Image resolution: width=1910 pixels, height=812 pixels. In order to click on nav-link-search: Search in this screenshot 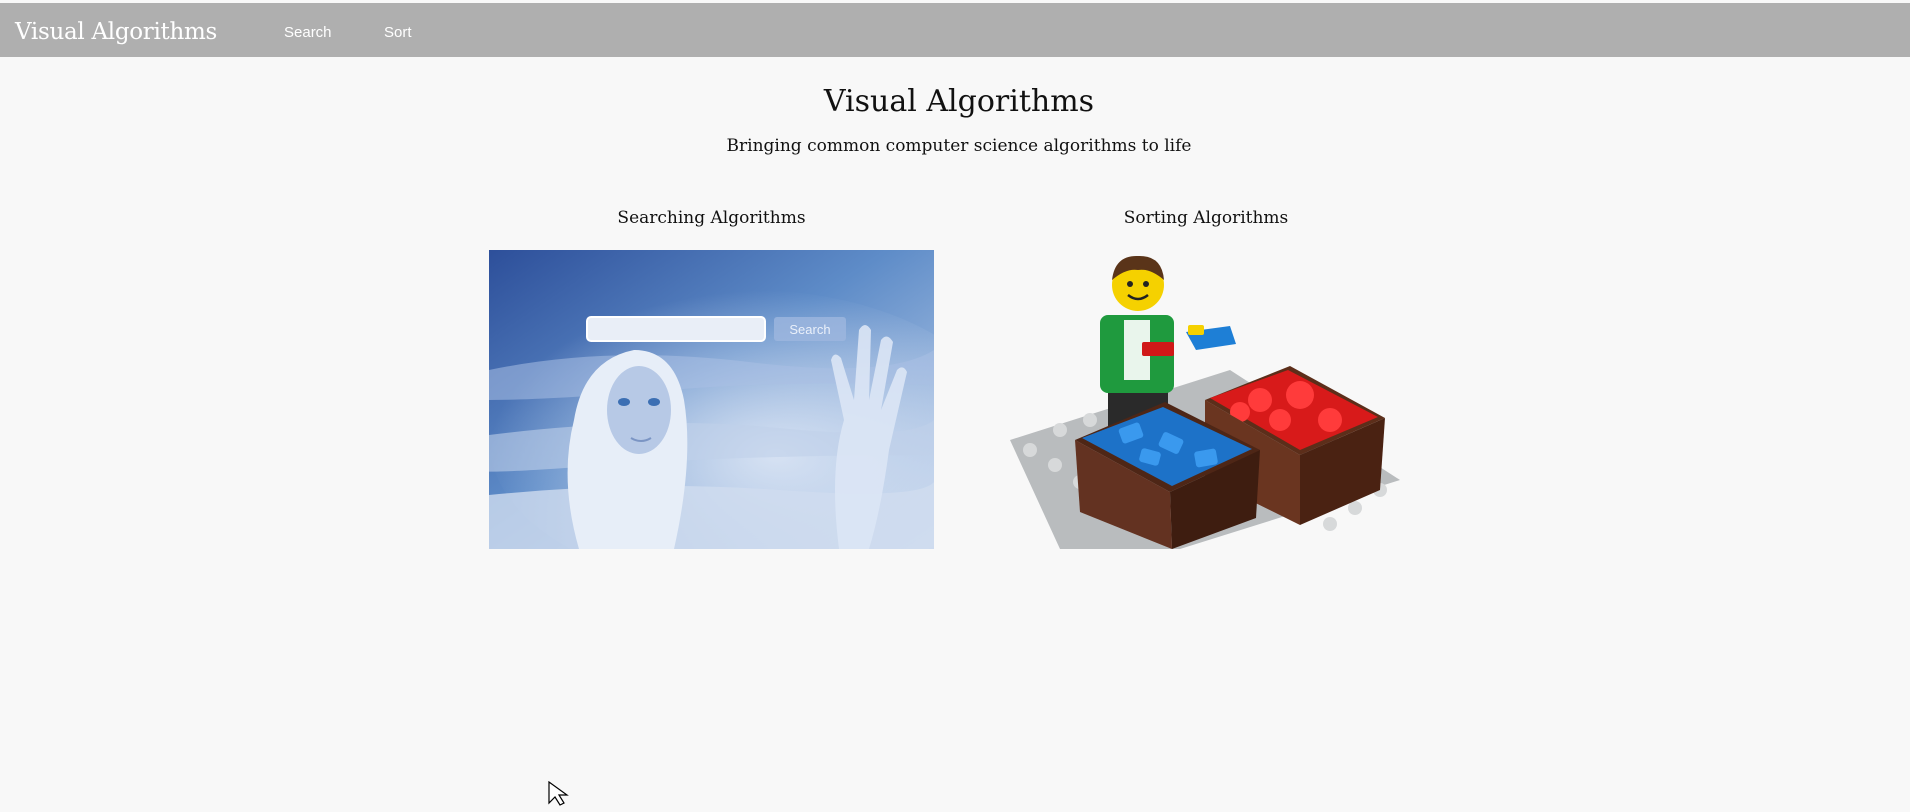, I will do `click(308, 33)`.